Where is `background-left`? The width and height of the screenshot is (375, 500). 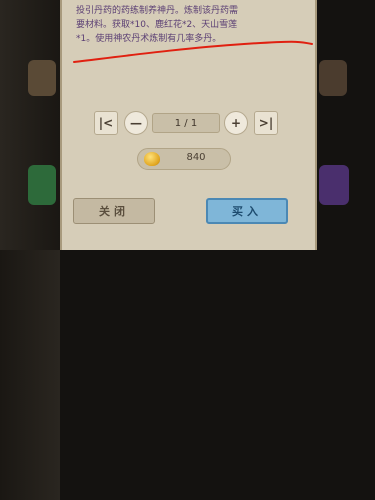 background-left is located at coordinates (30, 125).